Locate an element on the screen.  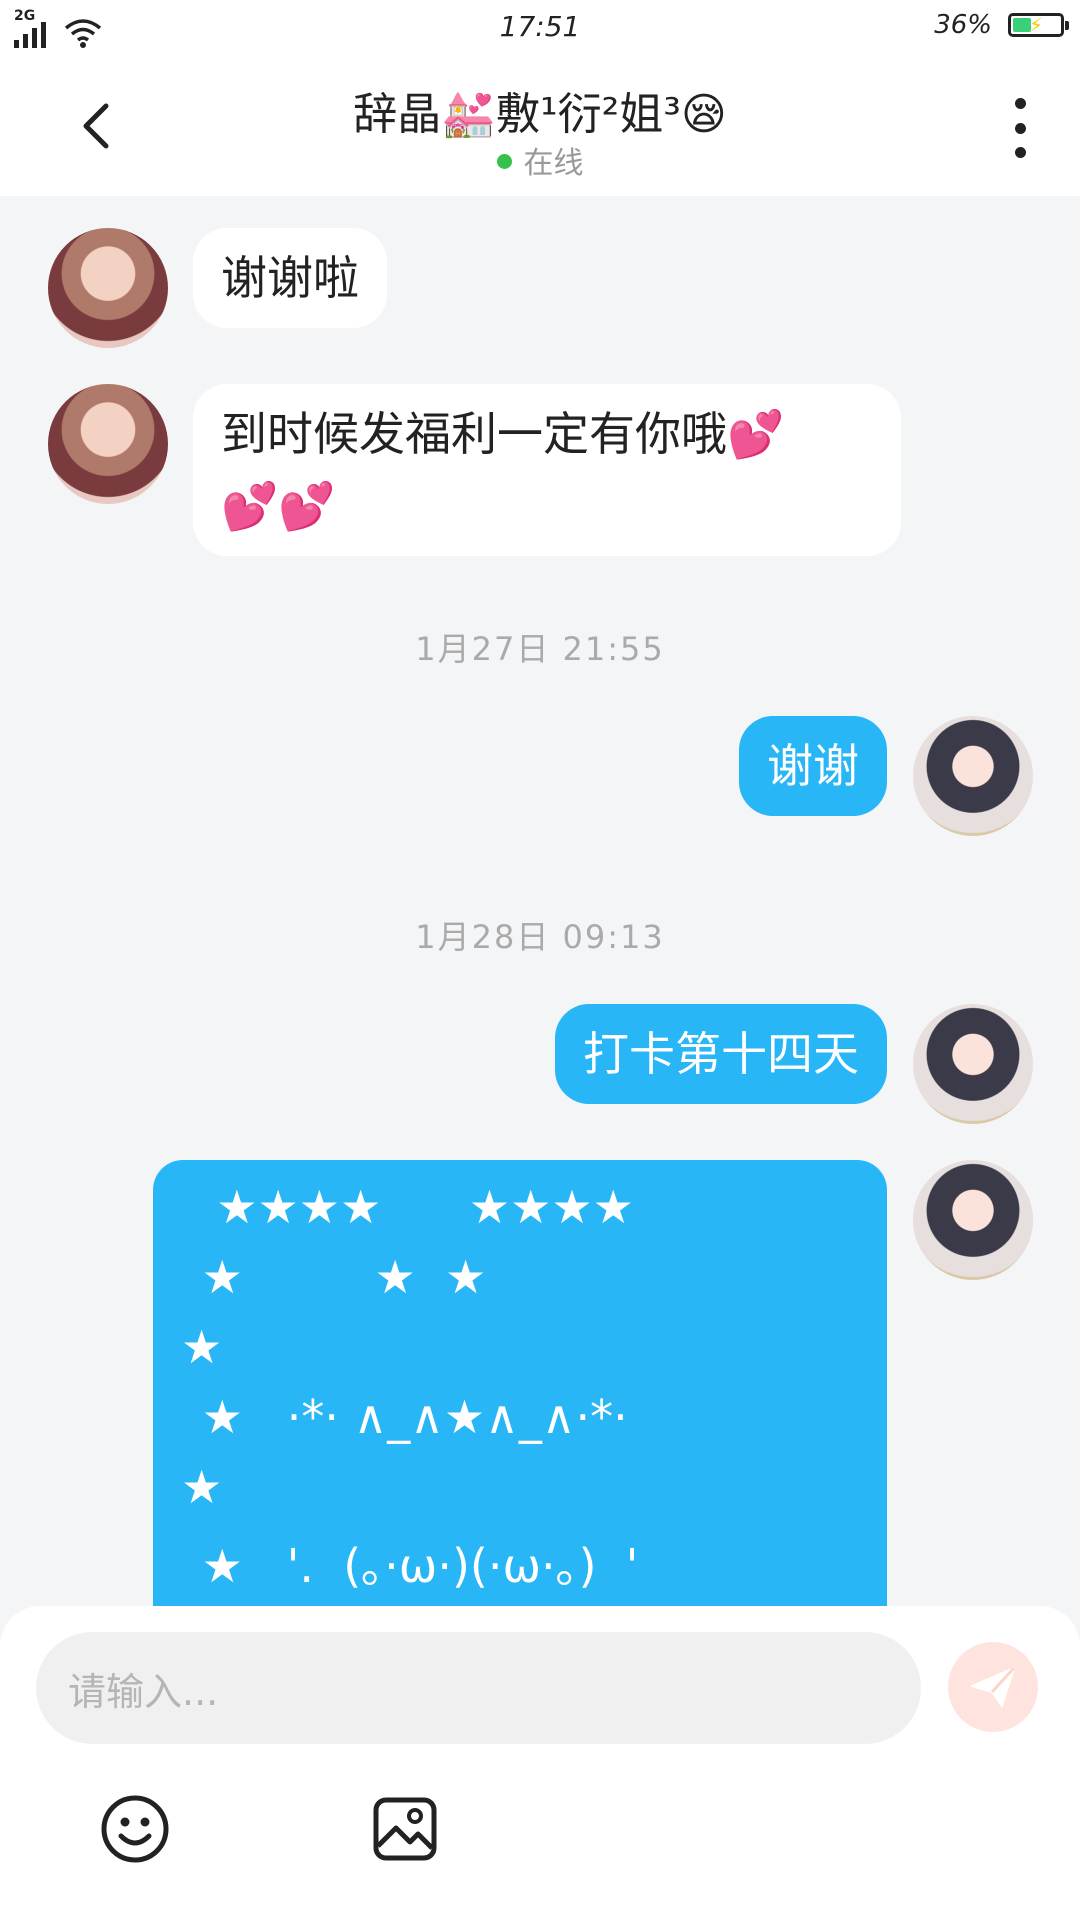
art-line: ★ ·*· ∧_∧★∧_∧·*· is located at coordinates (407, 1417).